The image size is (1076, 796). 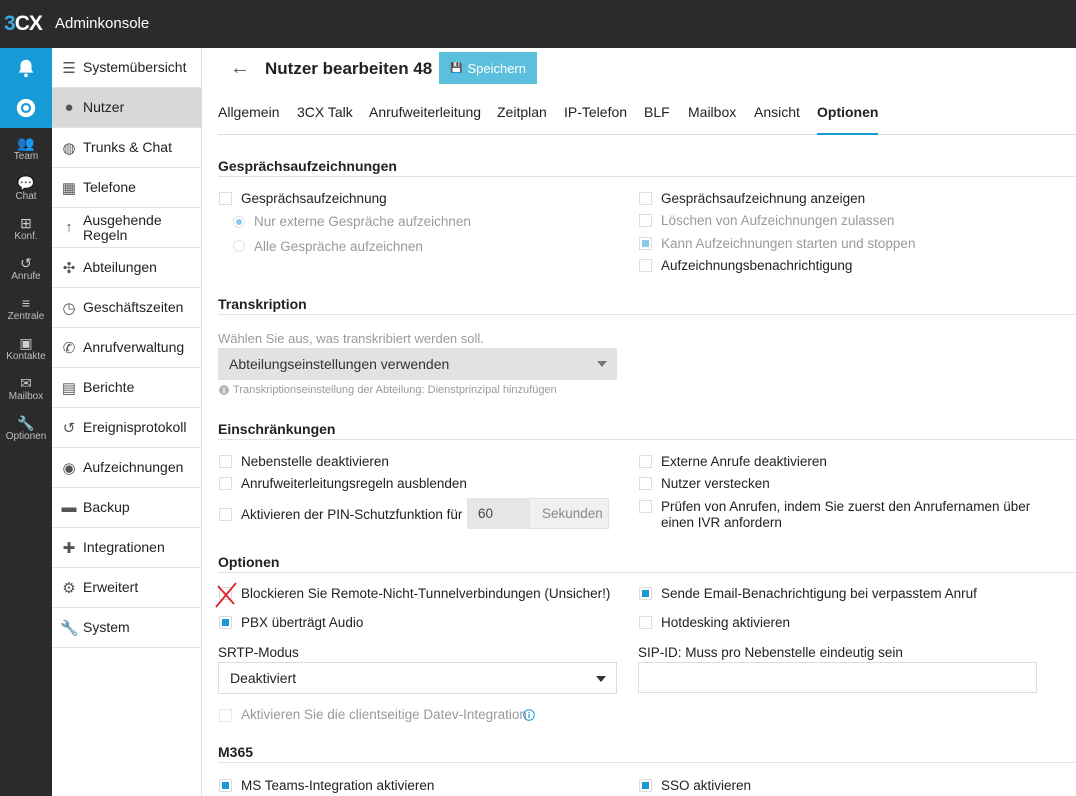 I want to click on pin-seconds-input: 60, so click(x=498, y=513).